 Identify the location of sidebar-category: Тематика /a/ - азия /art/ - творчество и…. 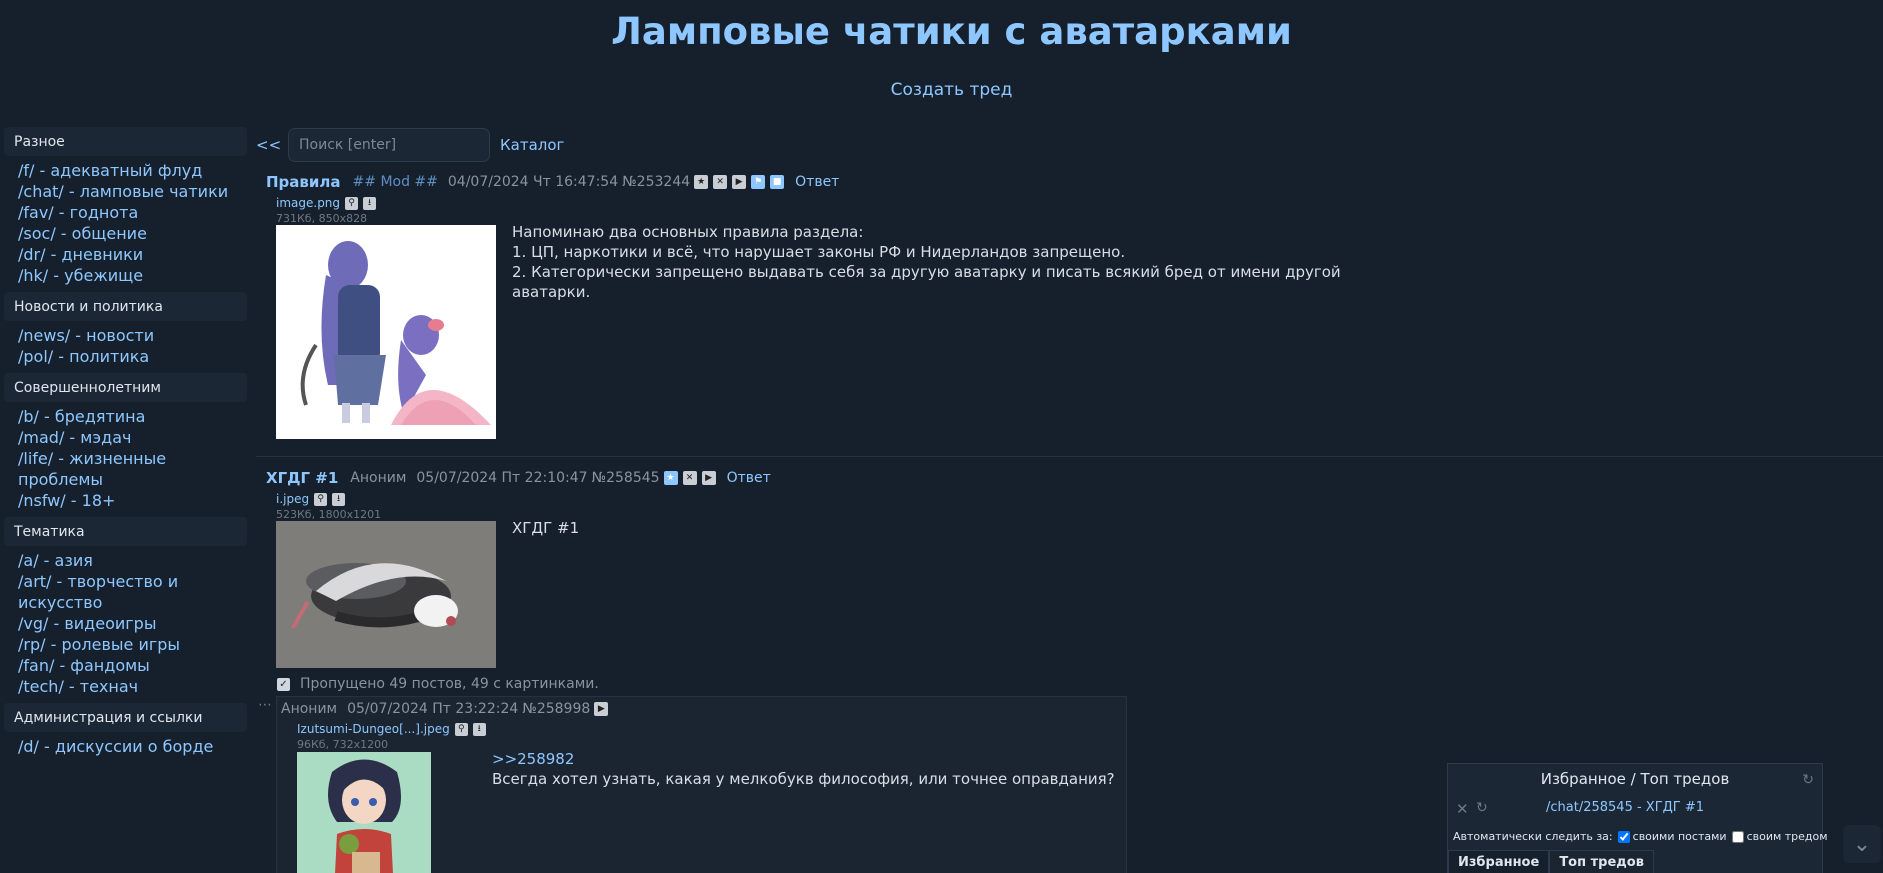
(125, 610).